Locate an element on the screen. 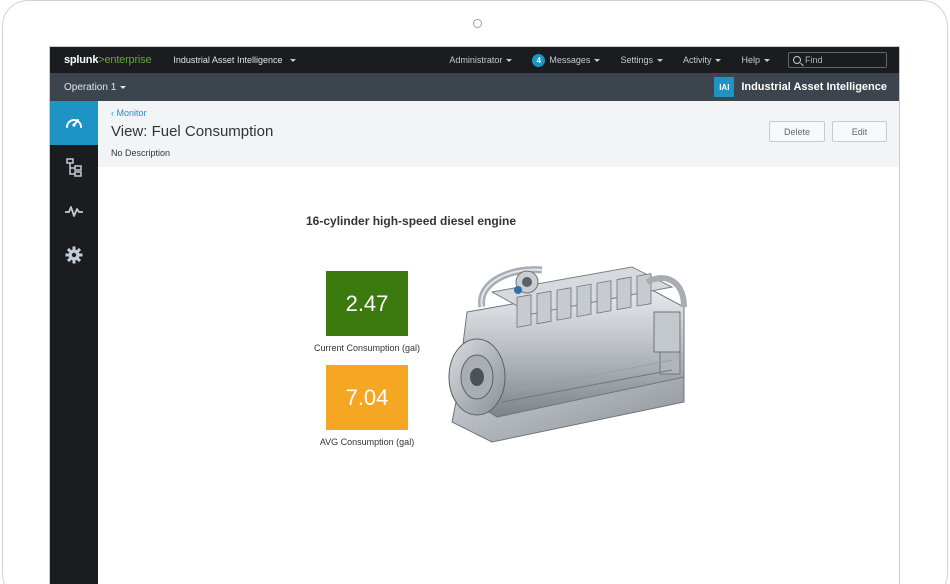 This screenshot has height=584, width=950. messages-label: Messages is located at coordinates (570, 60).